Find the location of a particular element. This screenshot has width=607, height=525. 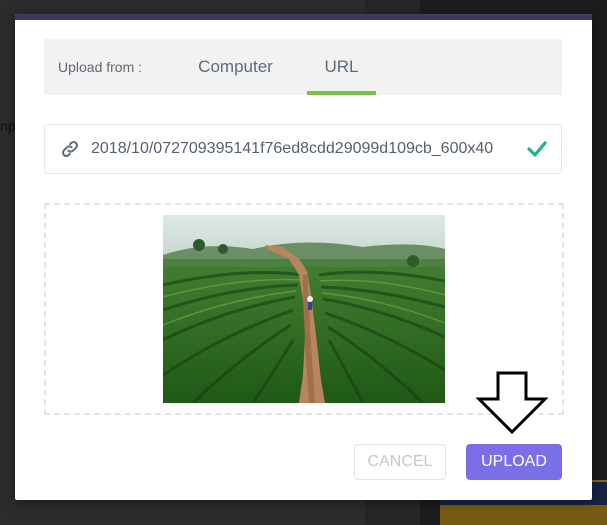

url-input is located at coordinates (302, 149).